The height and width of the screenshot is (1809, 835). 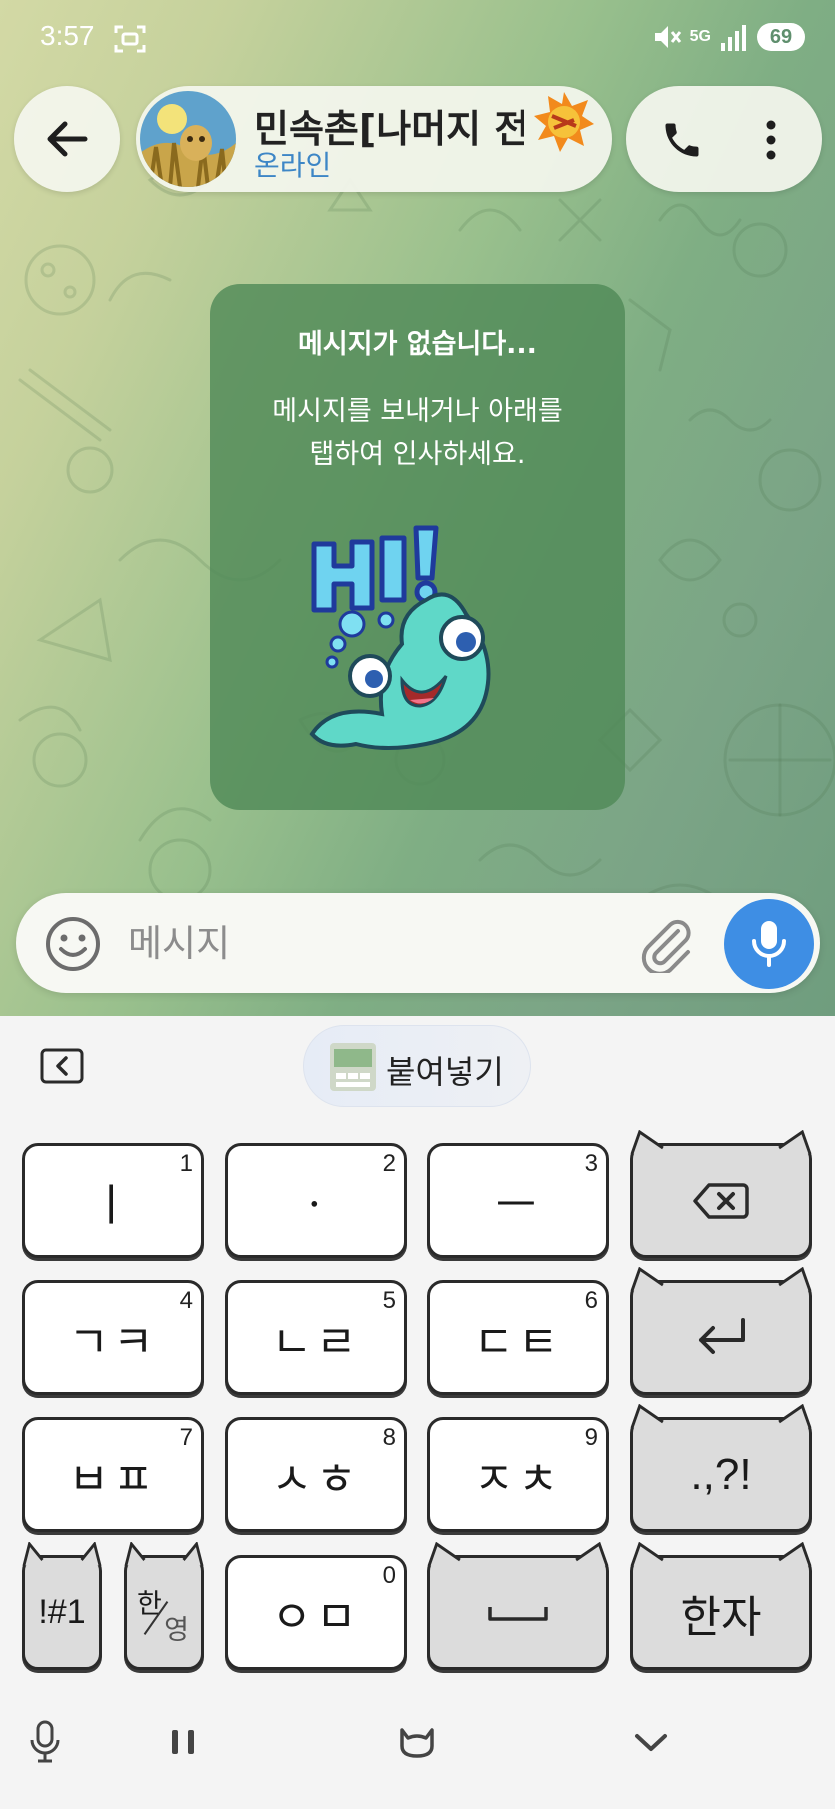 I want to click on key-6: ㄷㅌ 6, so click(x=518, y=1337).